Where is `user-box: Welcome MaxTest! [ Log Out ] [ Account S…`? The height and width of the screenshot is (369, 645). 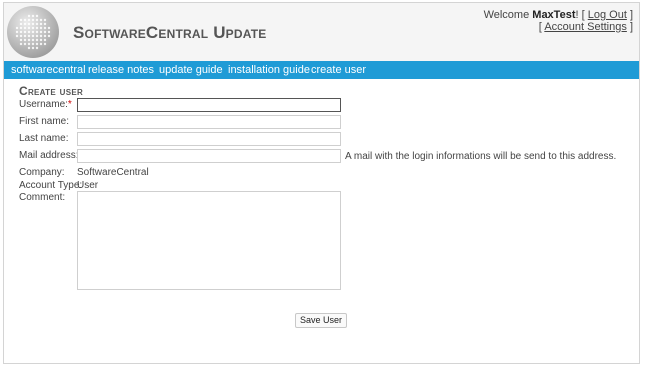 user-box: Welcome MaxTest! [ Log Out ] [ Account S… is located at coordinates (558, 21).